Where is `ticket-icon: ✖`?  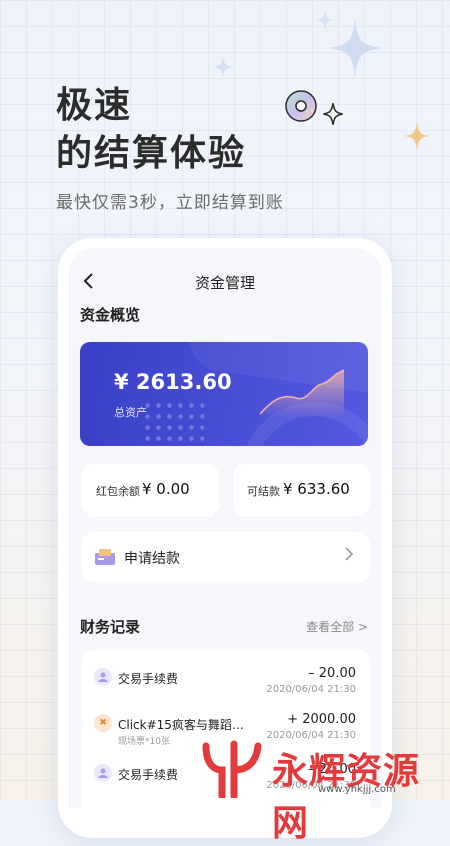 ticket-icon: ✖ is located at coordinates (103, 723).